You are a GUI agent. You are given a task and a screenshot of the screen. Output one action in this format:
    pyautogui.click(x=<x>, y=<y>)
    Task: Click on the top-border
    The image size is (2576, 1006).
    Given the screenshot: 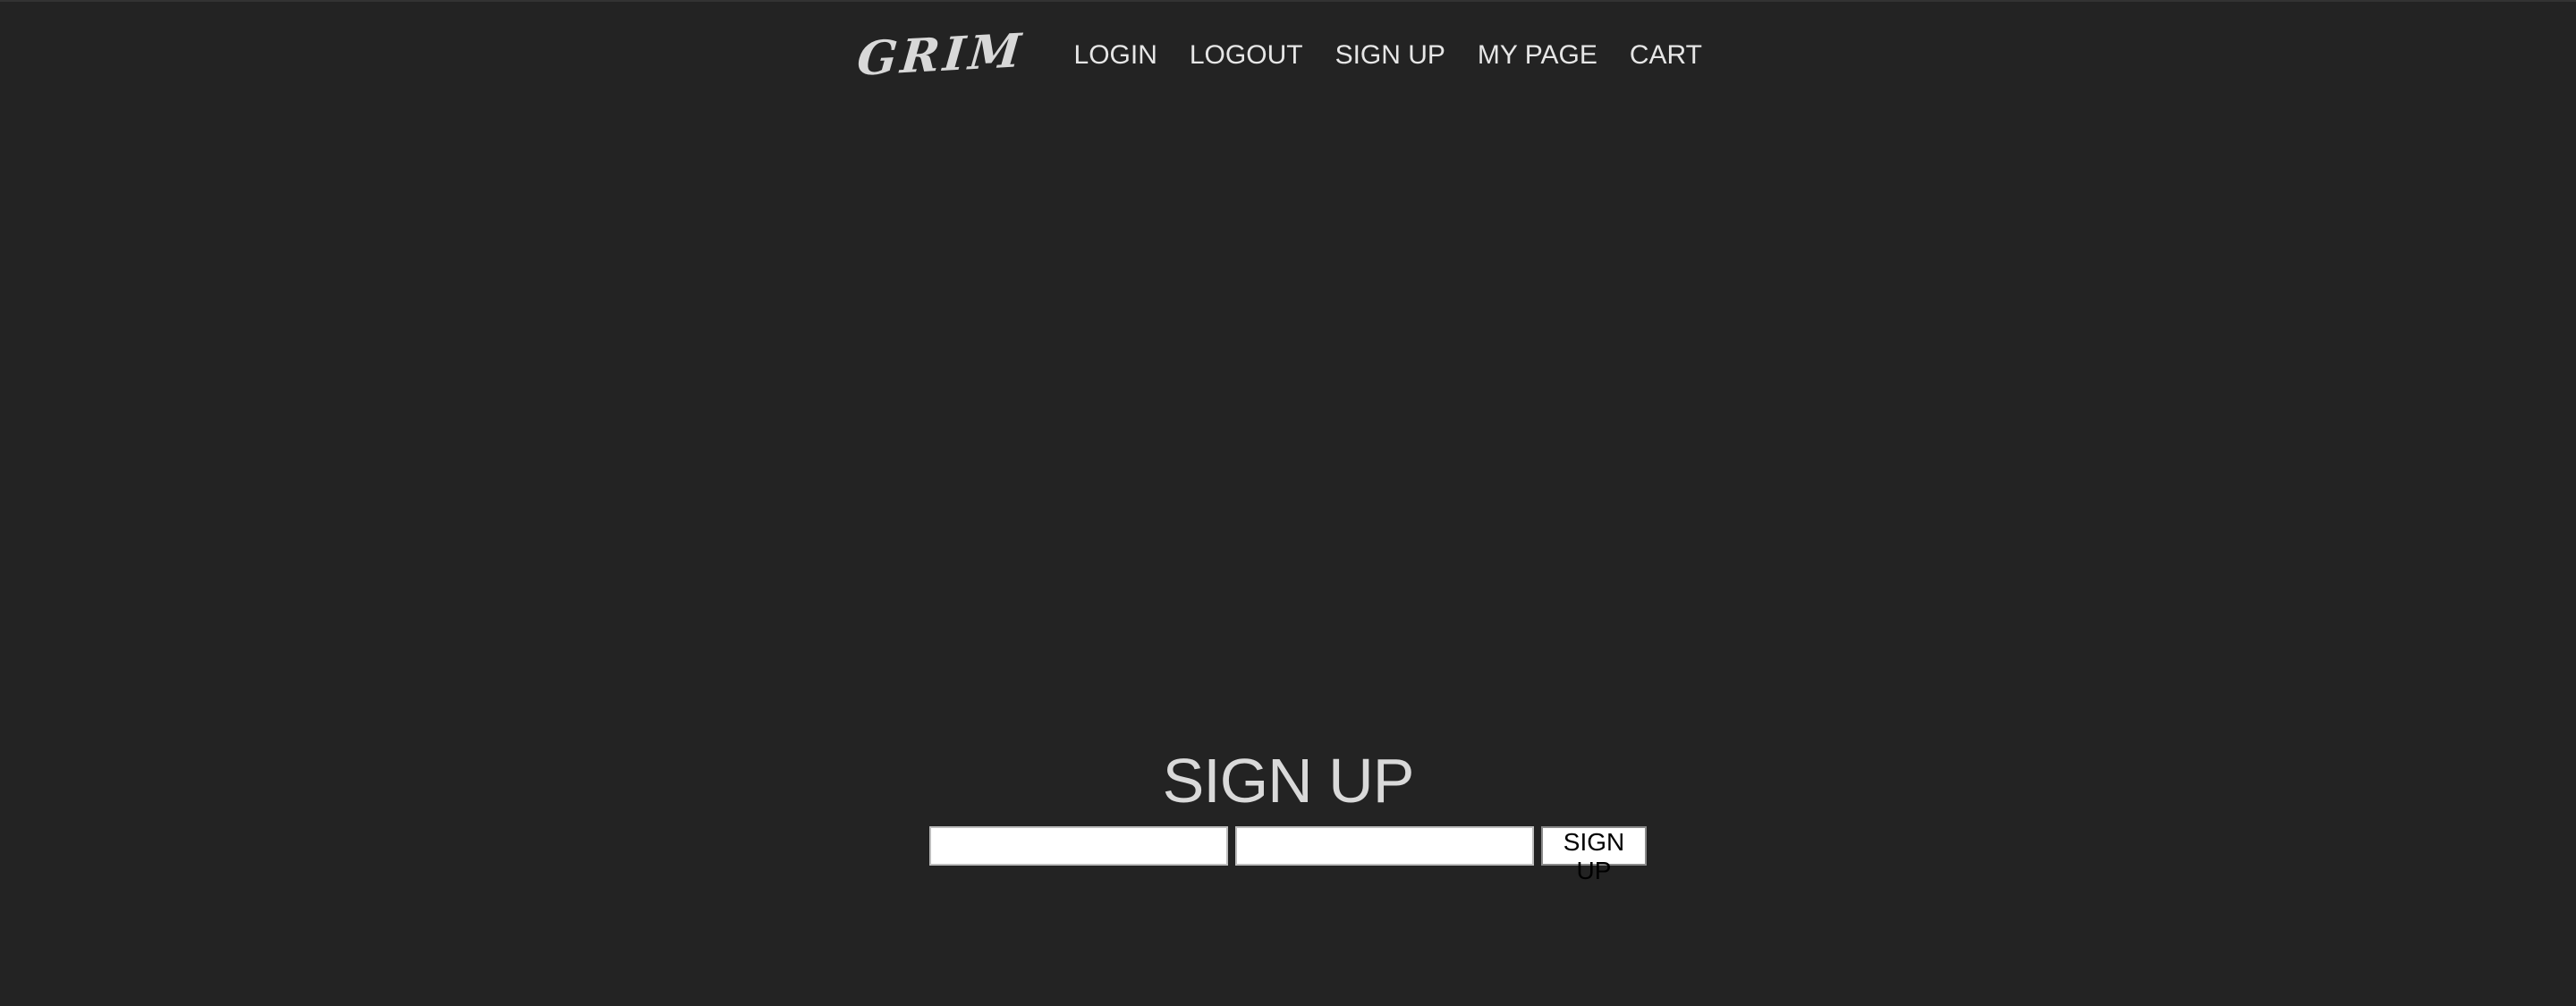 What is the action you would take?
    pyautogui.click(x=1288, y=1)
    